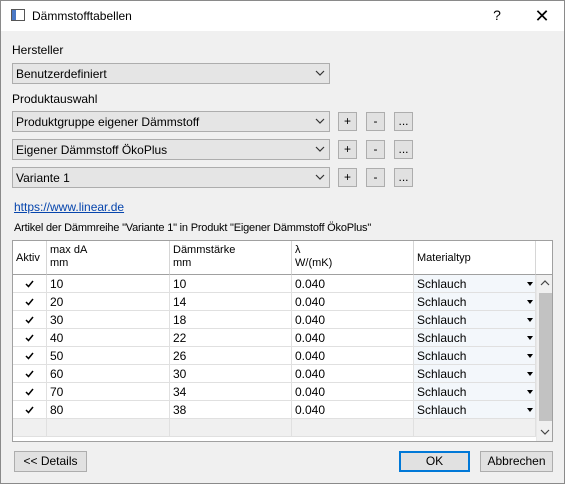  Describe the element at coordinates (108, 410) in the screenshot. I see `max-da-cell: 80` at that location.